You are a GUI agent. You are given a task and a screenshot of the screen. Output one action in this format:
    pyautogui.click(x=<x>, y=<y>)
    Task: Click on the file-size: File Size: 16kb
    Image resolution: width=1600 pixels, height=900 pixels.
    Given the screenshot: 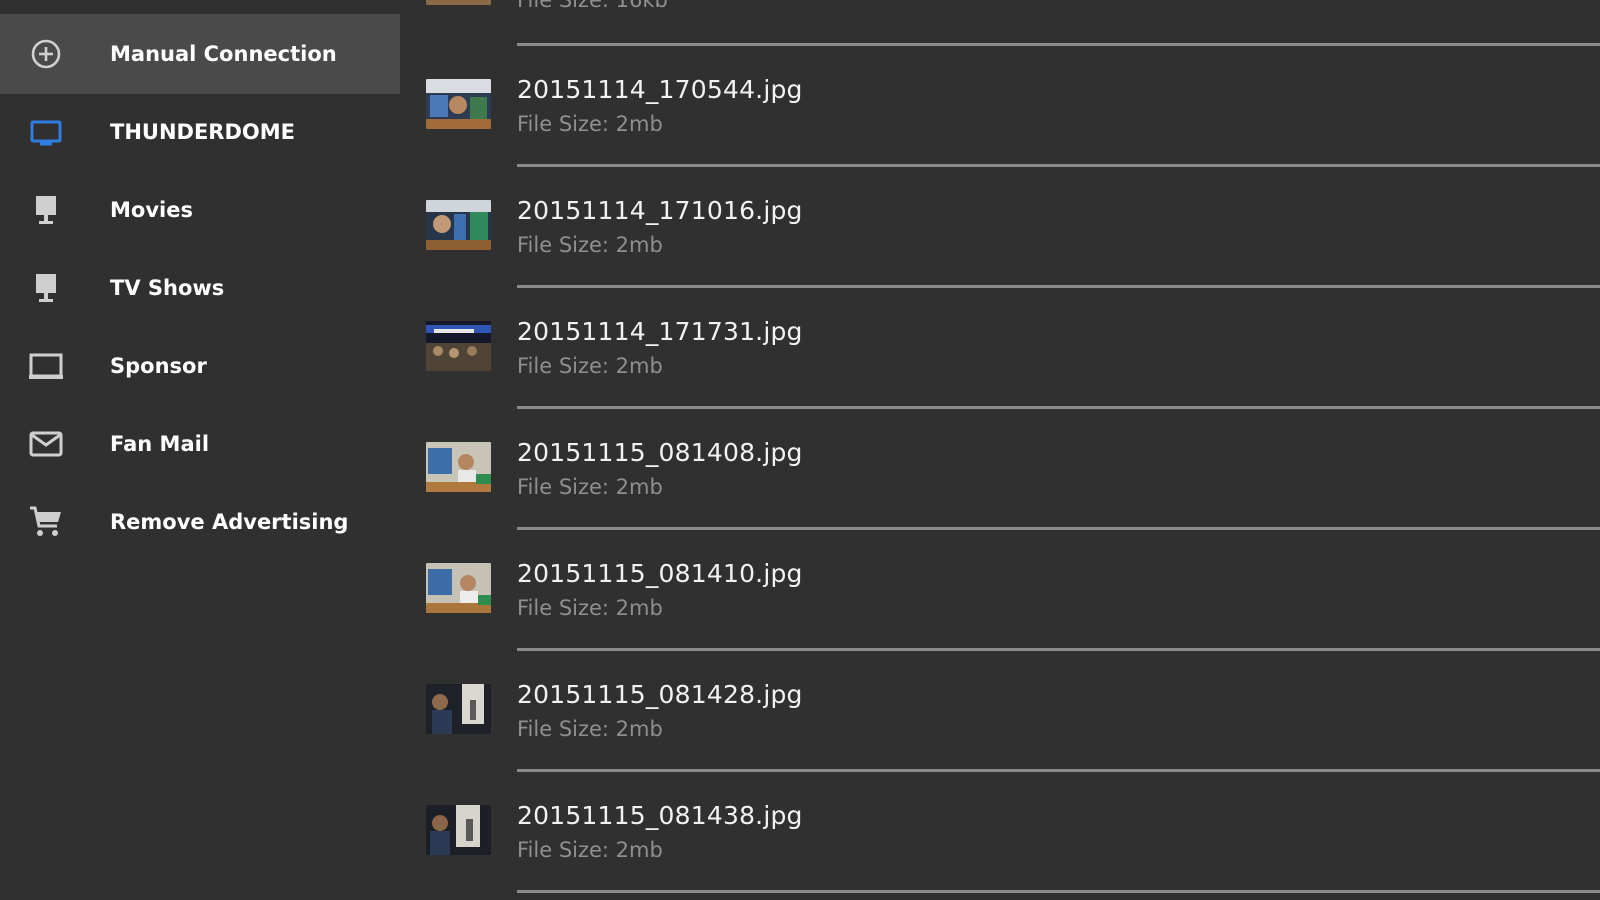 What is the action you would take?
    pyautogui.click(x=592, y=6)
    